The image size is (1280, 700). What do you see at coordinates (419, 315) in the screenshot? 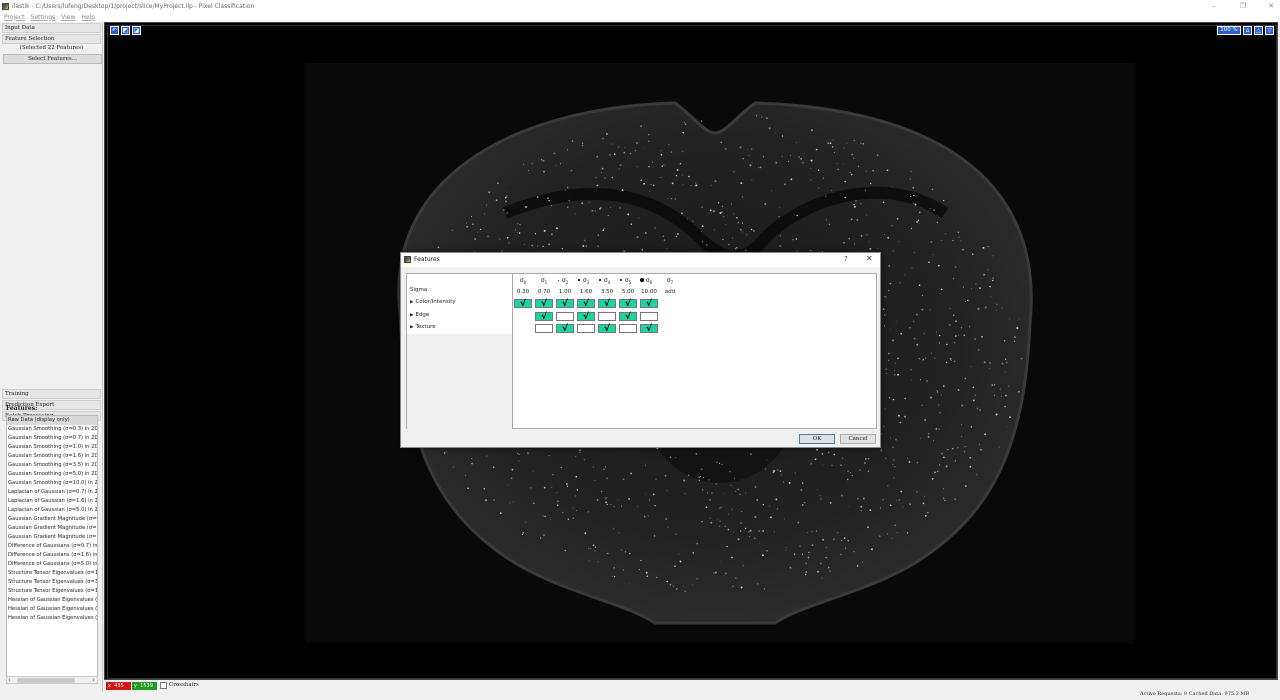
I see `tree-row-edge: ▶ Edge` at bounding box center [419, 315].